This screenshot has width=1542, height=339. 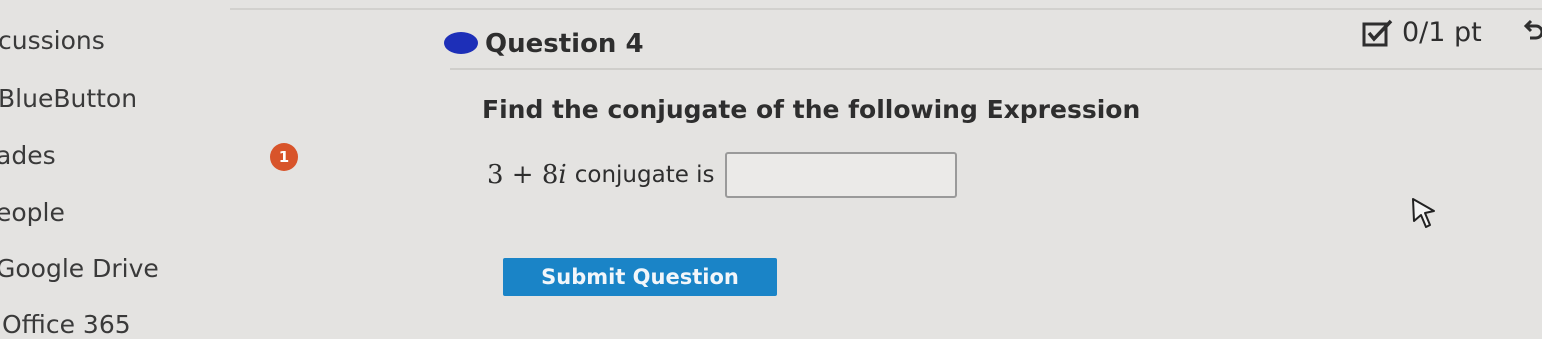 What do you see at coordinates (79, 268) in the screenshot?
I see `sidebar-item-google-drive: Google Drive` at bounding box center [79, 268].